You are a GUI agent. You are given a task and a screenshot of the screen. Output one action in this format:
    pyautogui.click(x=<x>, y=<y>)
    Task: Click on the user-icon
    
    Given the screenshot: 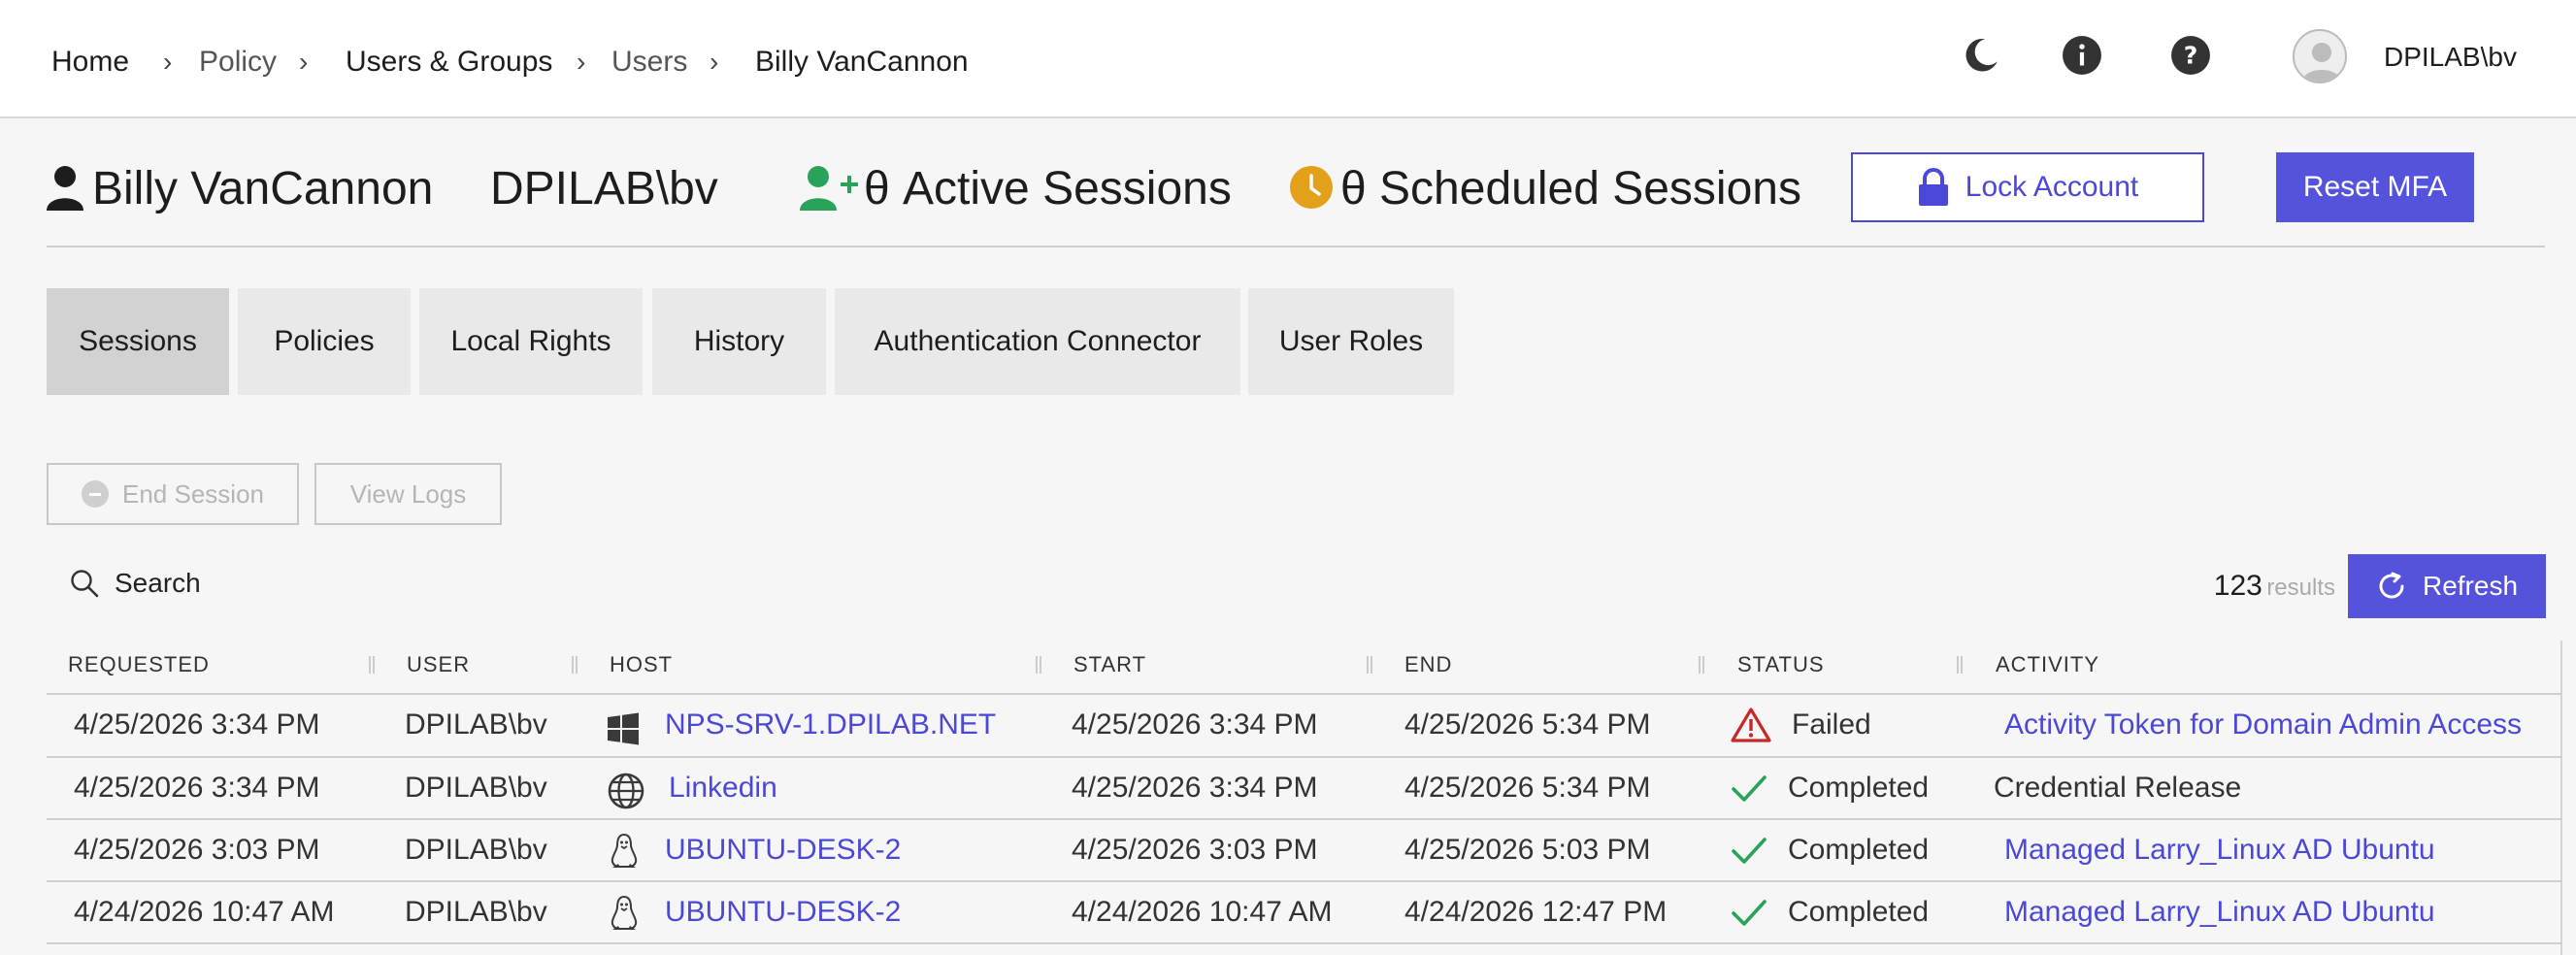 What is the action you would take?
    pyautogui.click(x=65, y=189)
    